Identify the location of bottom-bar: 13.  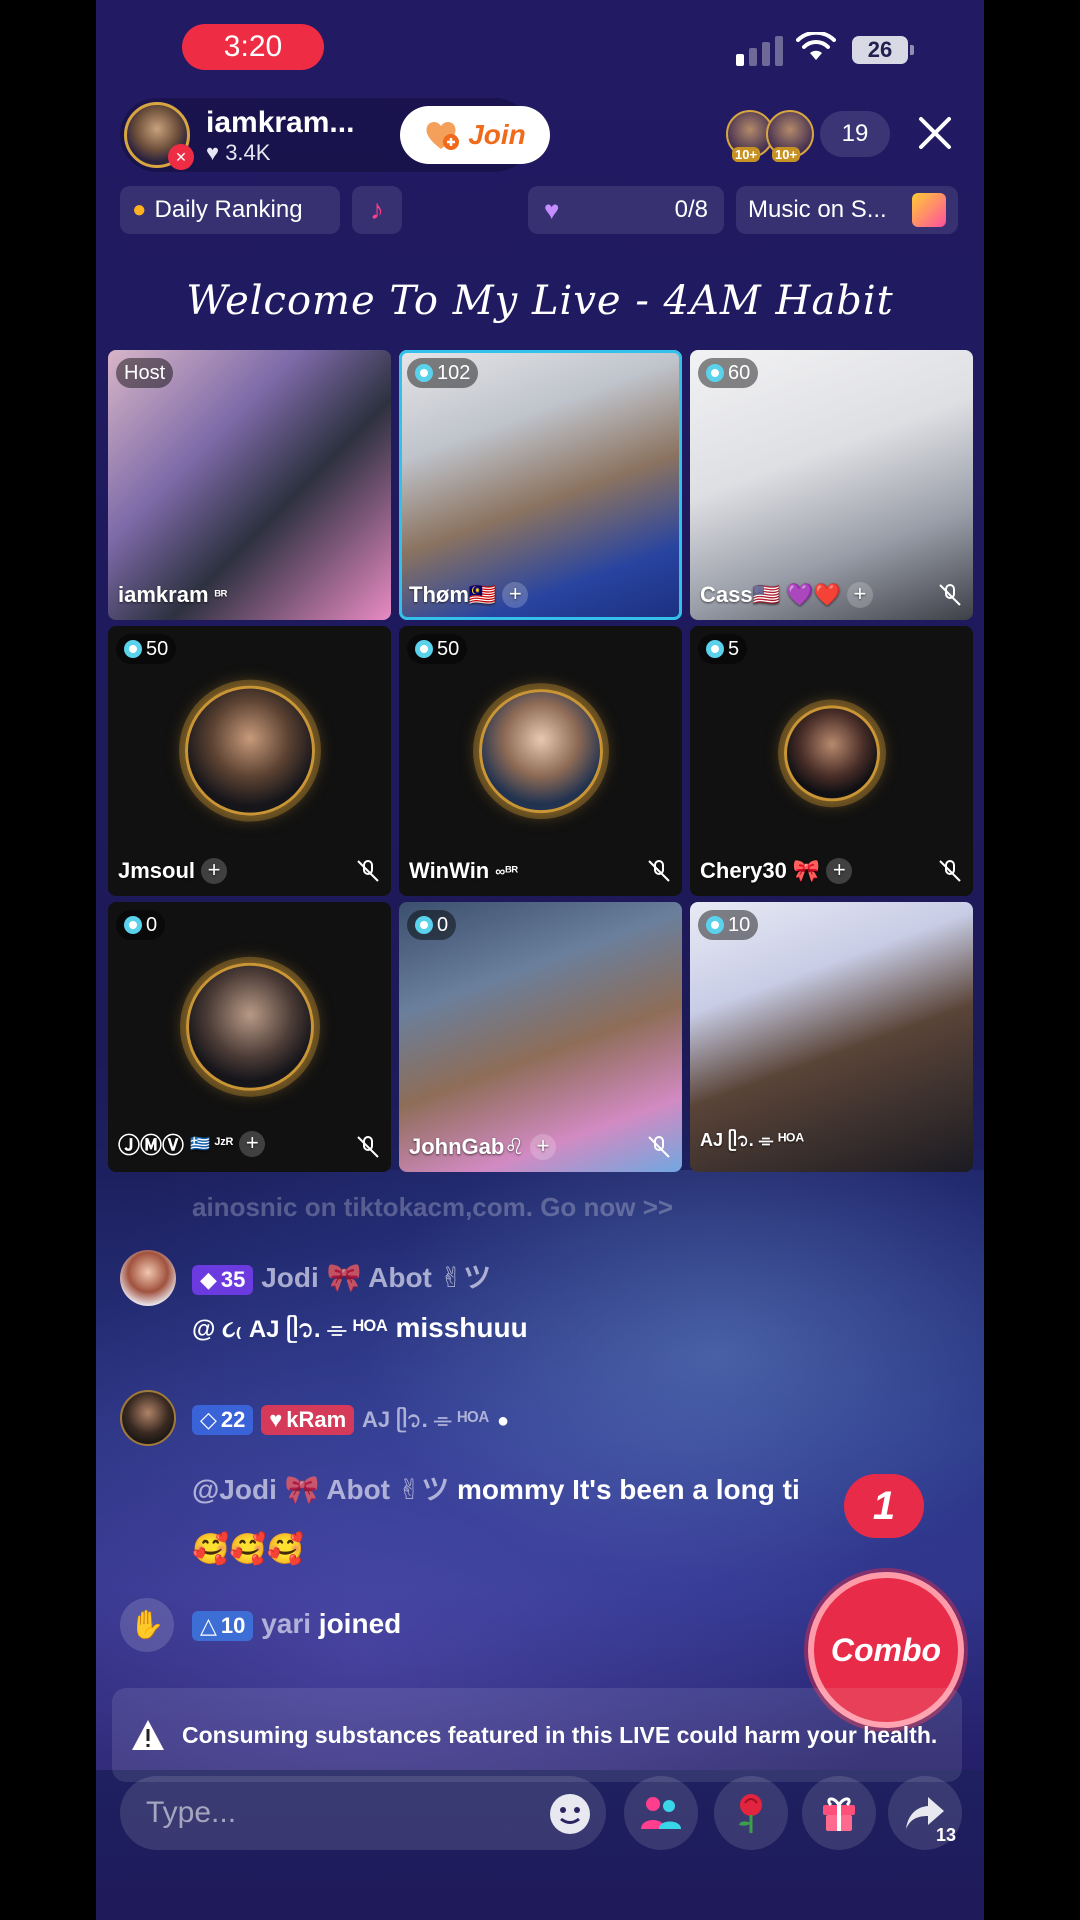
(541, 1813).